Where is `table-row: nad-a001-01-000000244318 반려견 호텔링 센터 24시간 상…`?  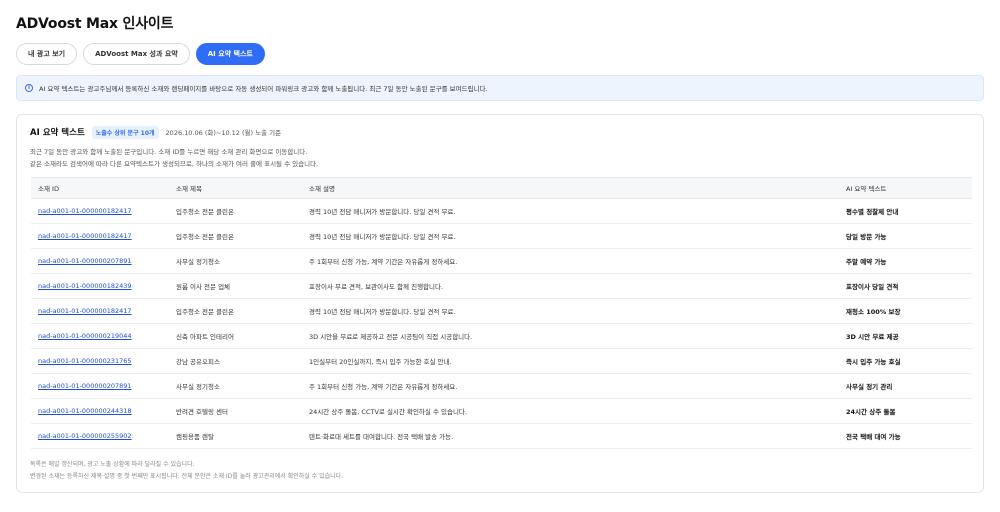
table-row: nad-a001-01-000000244318 반려견 호텔링 센터 24시간 상… is located at coordinates (501, 411).